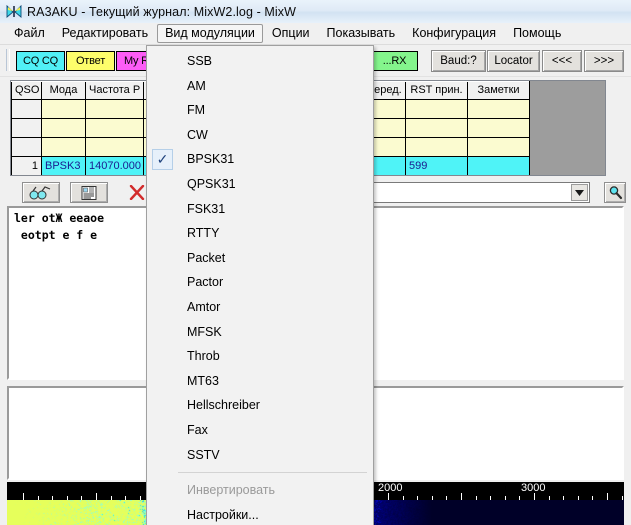  I want to click on dropdown-item-packet: Packet, so click(260, 258).